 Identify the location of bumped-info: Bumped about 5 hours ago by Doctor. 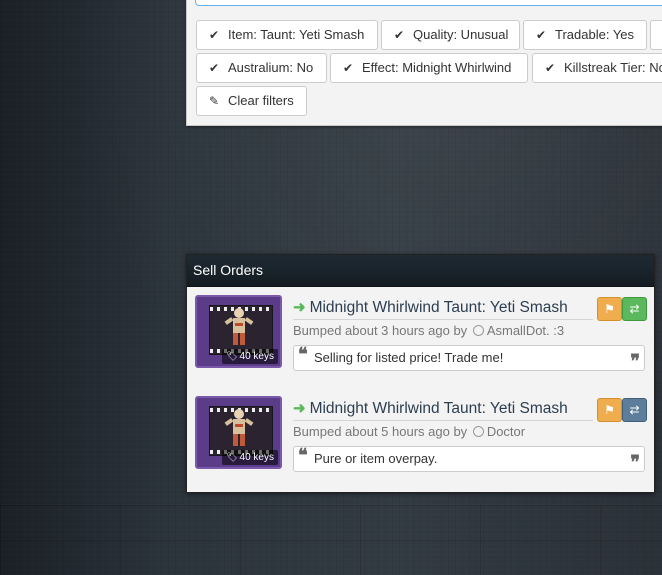
(409, 431).